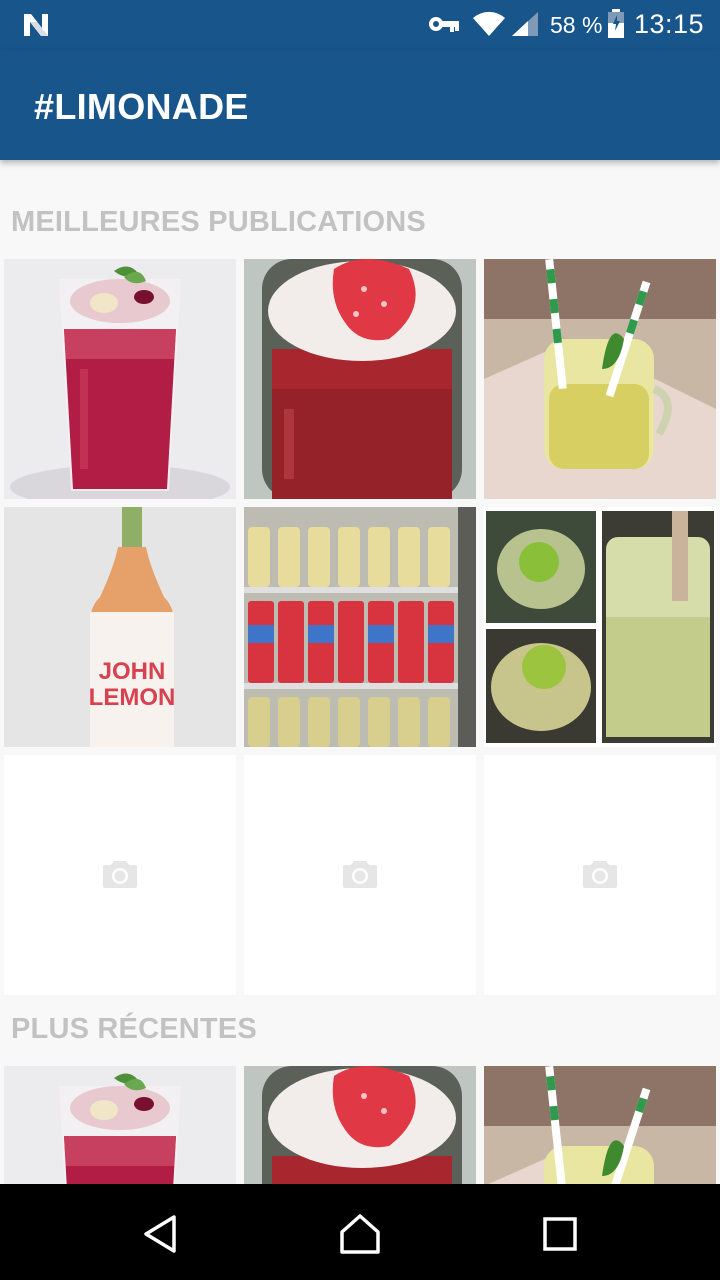 This screenshot has height=1280, width=720. What do you see at coordinates (36, 25) in the screenshot?
I see `n-notification-icon` at bounding box center [36, 25].